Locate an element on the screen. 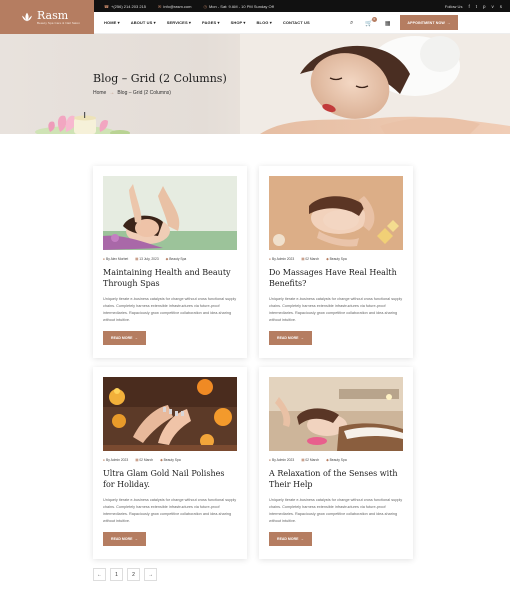  prev-page-button: ← is located at coordinates (99, 574).